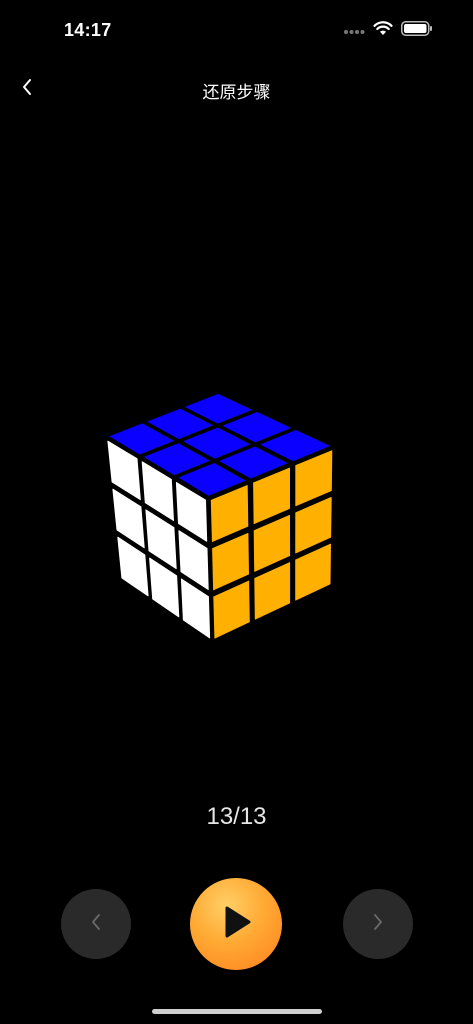 The width and height of the screenshot is (473, 1024). I want to click on rubiks-cube, so click(220, 517).